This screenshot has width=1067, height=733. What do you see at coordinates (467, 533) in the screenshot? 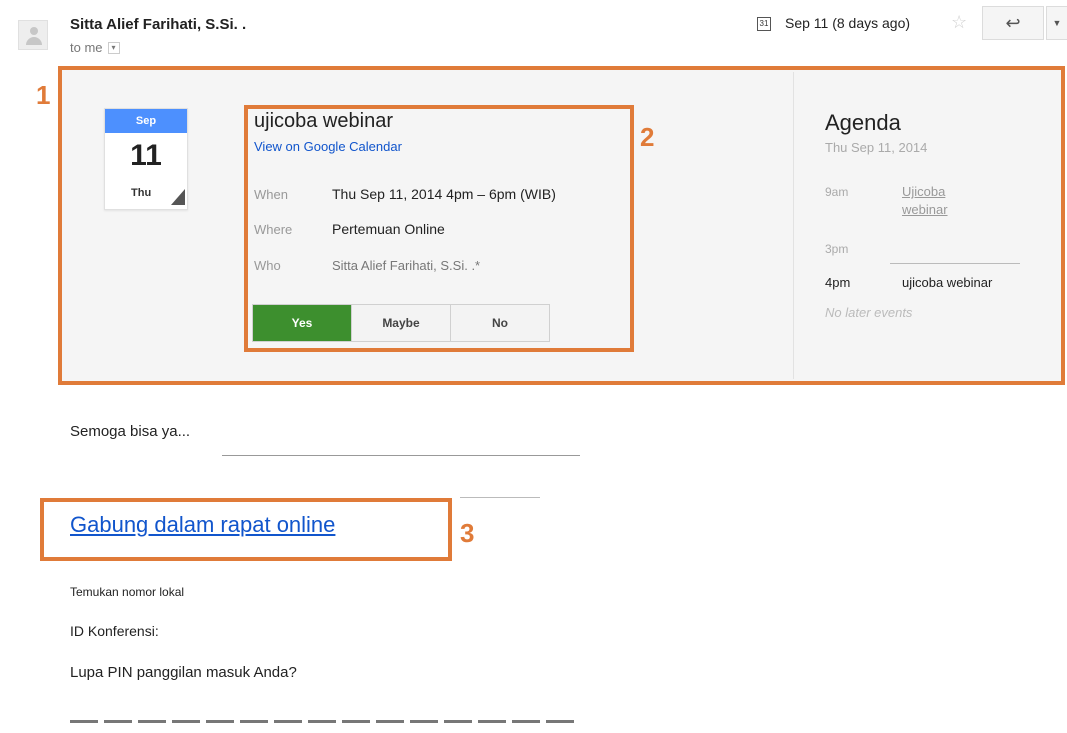
I see `annotation-number-3: 3` at bounding box center [467, 533].